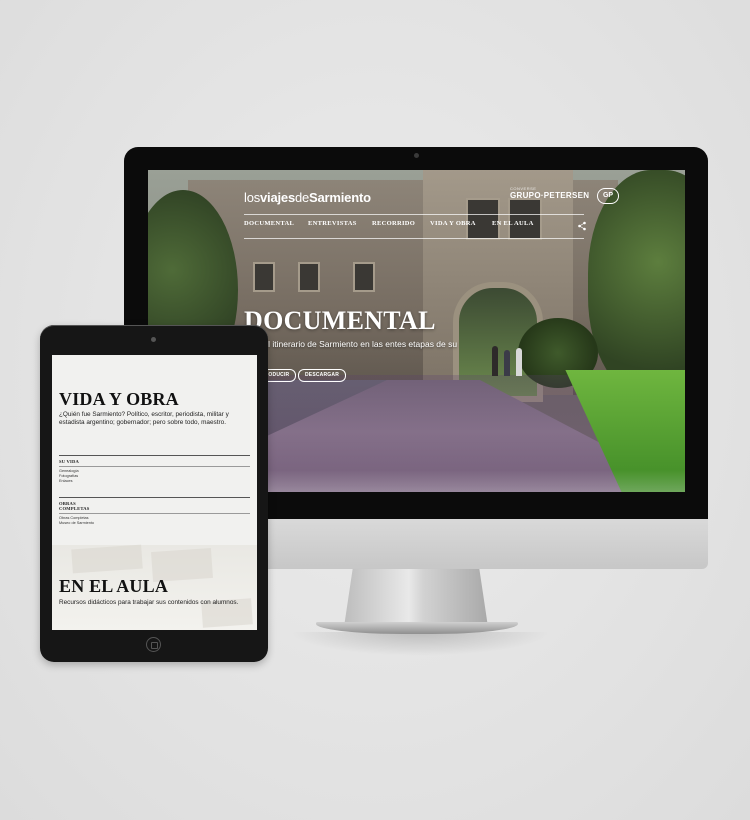 This screenshot has width=750, height=820. I want to click on nav-divider-bottom, so click(414, 238).